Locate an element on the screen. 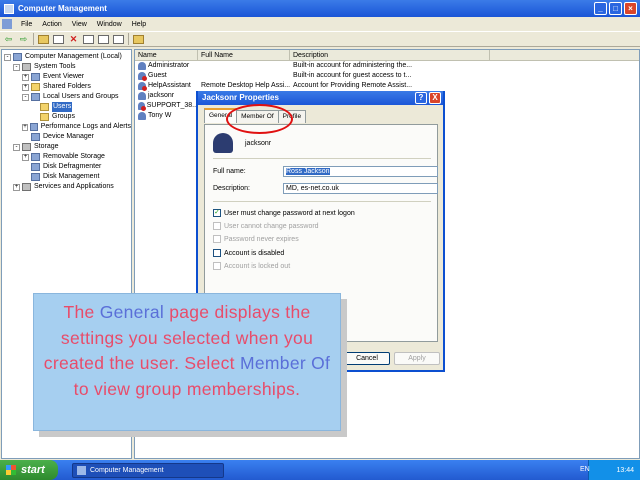 The image size is (640, 480). taskbar-item-label: Computer Management is located at coordinates (127, 470).